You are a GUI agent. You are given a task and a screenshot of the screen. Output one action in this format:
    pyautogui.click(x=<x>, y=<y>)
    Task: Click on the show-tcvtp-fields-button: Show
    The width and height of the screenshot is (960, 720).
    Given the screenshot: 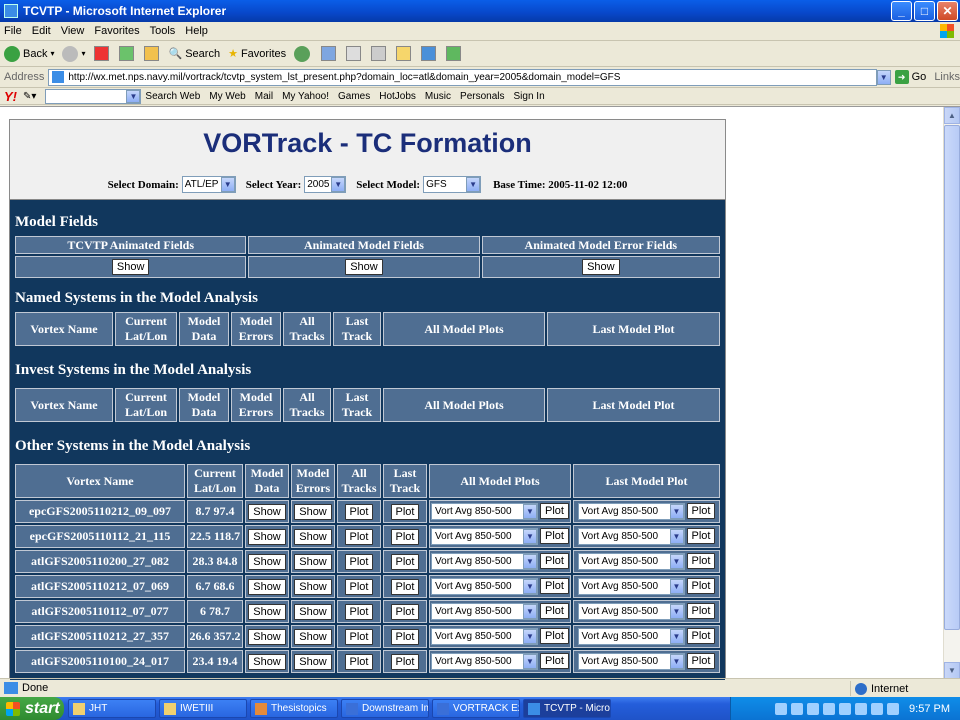 What is the action you would take?
    pyautogui.click(x=130, y=267)
    